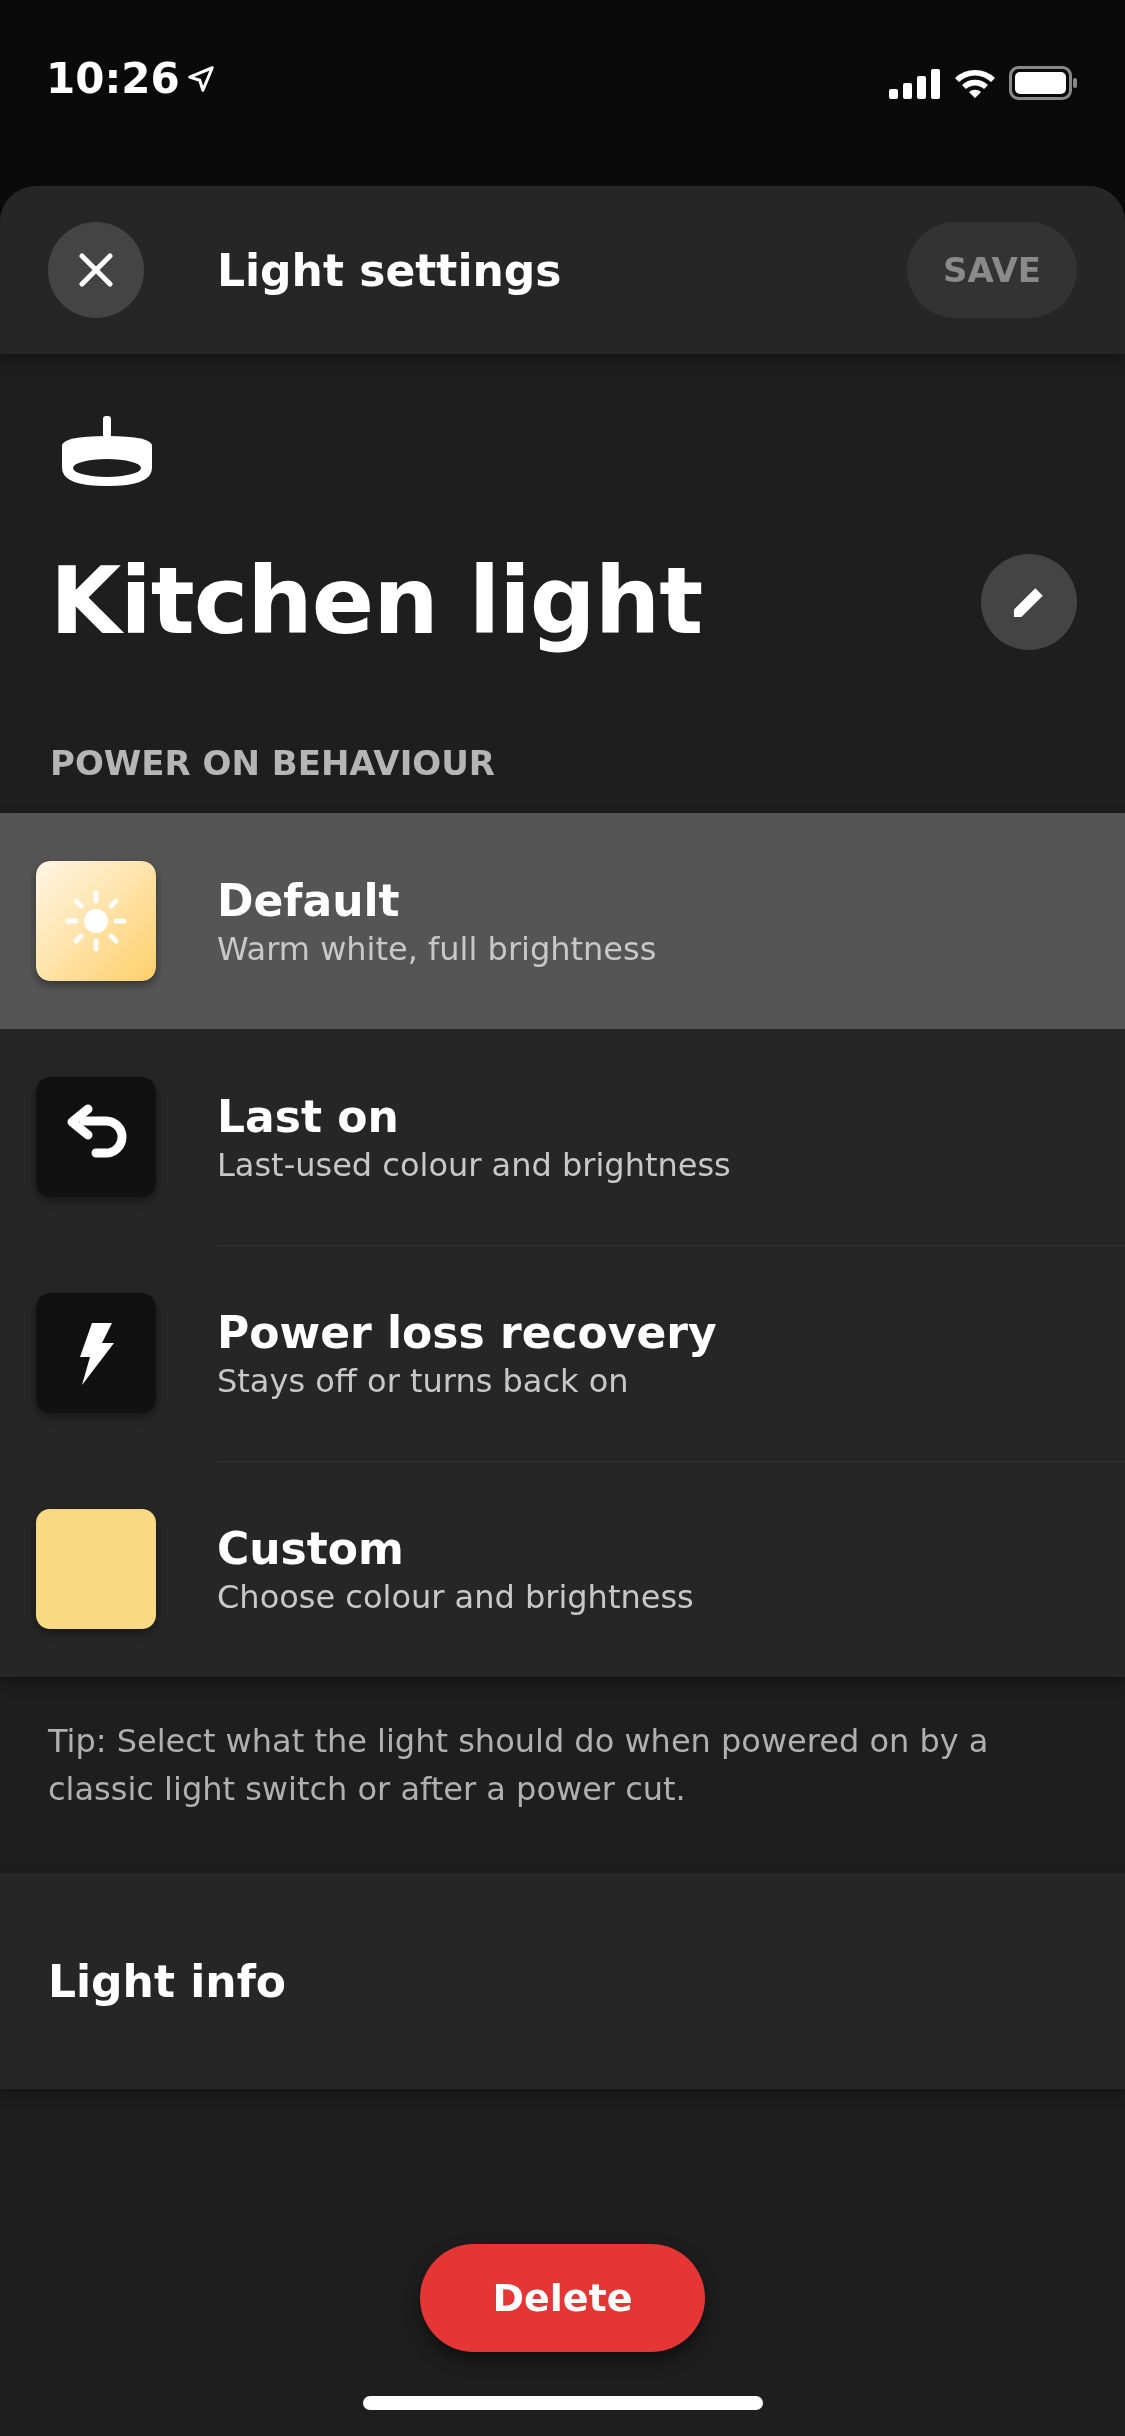 Image resolution: width=1125 pixels, height=2436 pixels. What do you see at coordinates (474, 1164) in the screenshot?
I see `option-subtitle: Last-used colour and brightness` at bounding box center [474, 1164].